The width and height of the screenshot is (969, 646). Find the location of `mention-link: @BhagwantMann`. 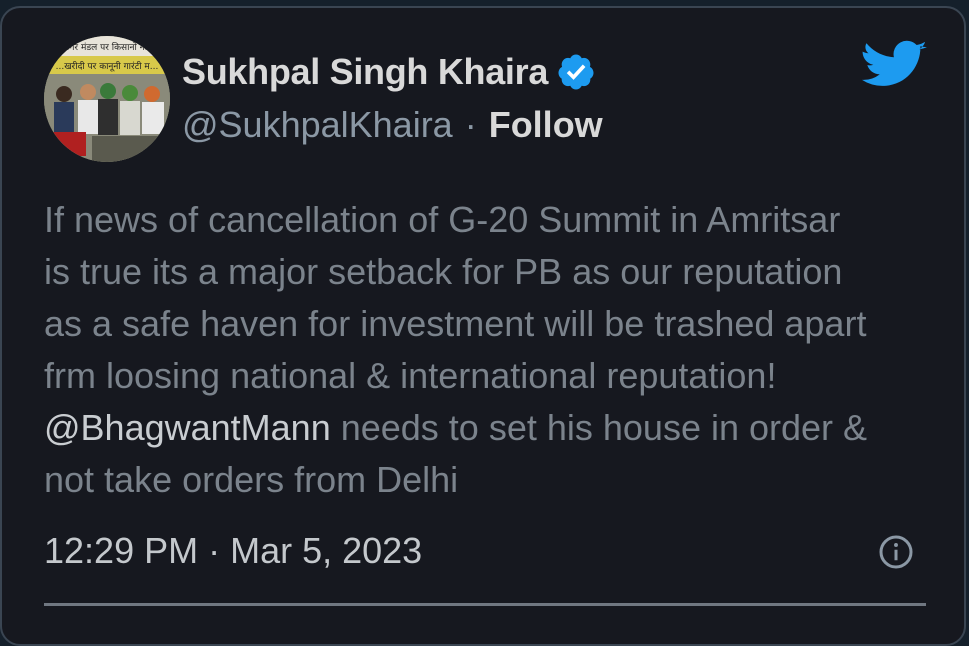

mention-link: @BhagwantMann is located at coordinates (187, 427).